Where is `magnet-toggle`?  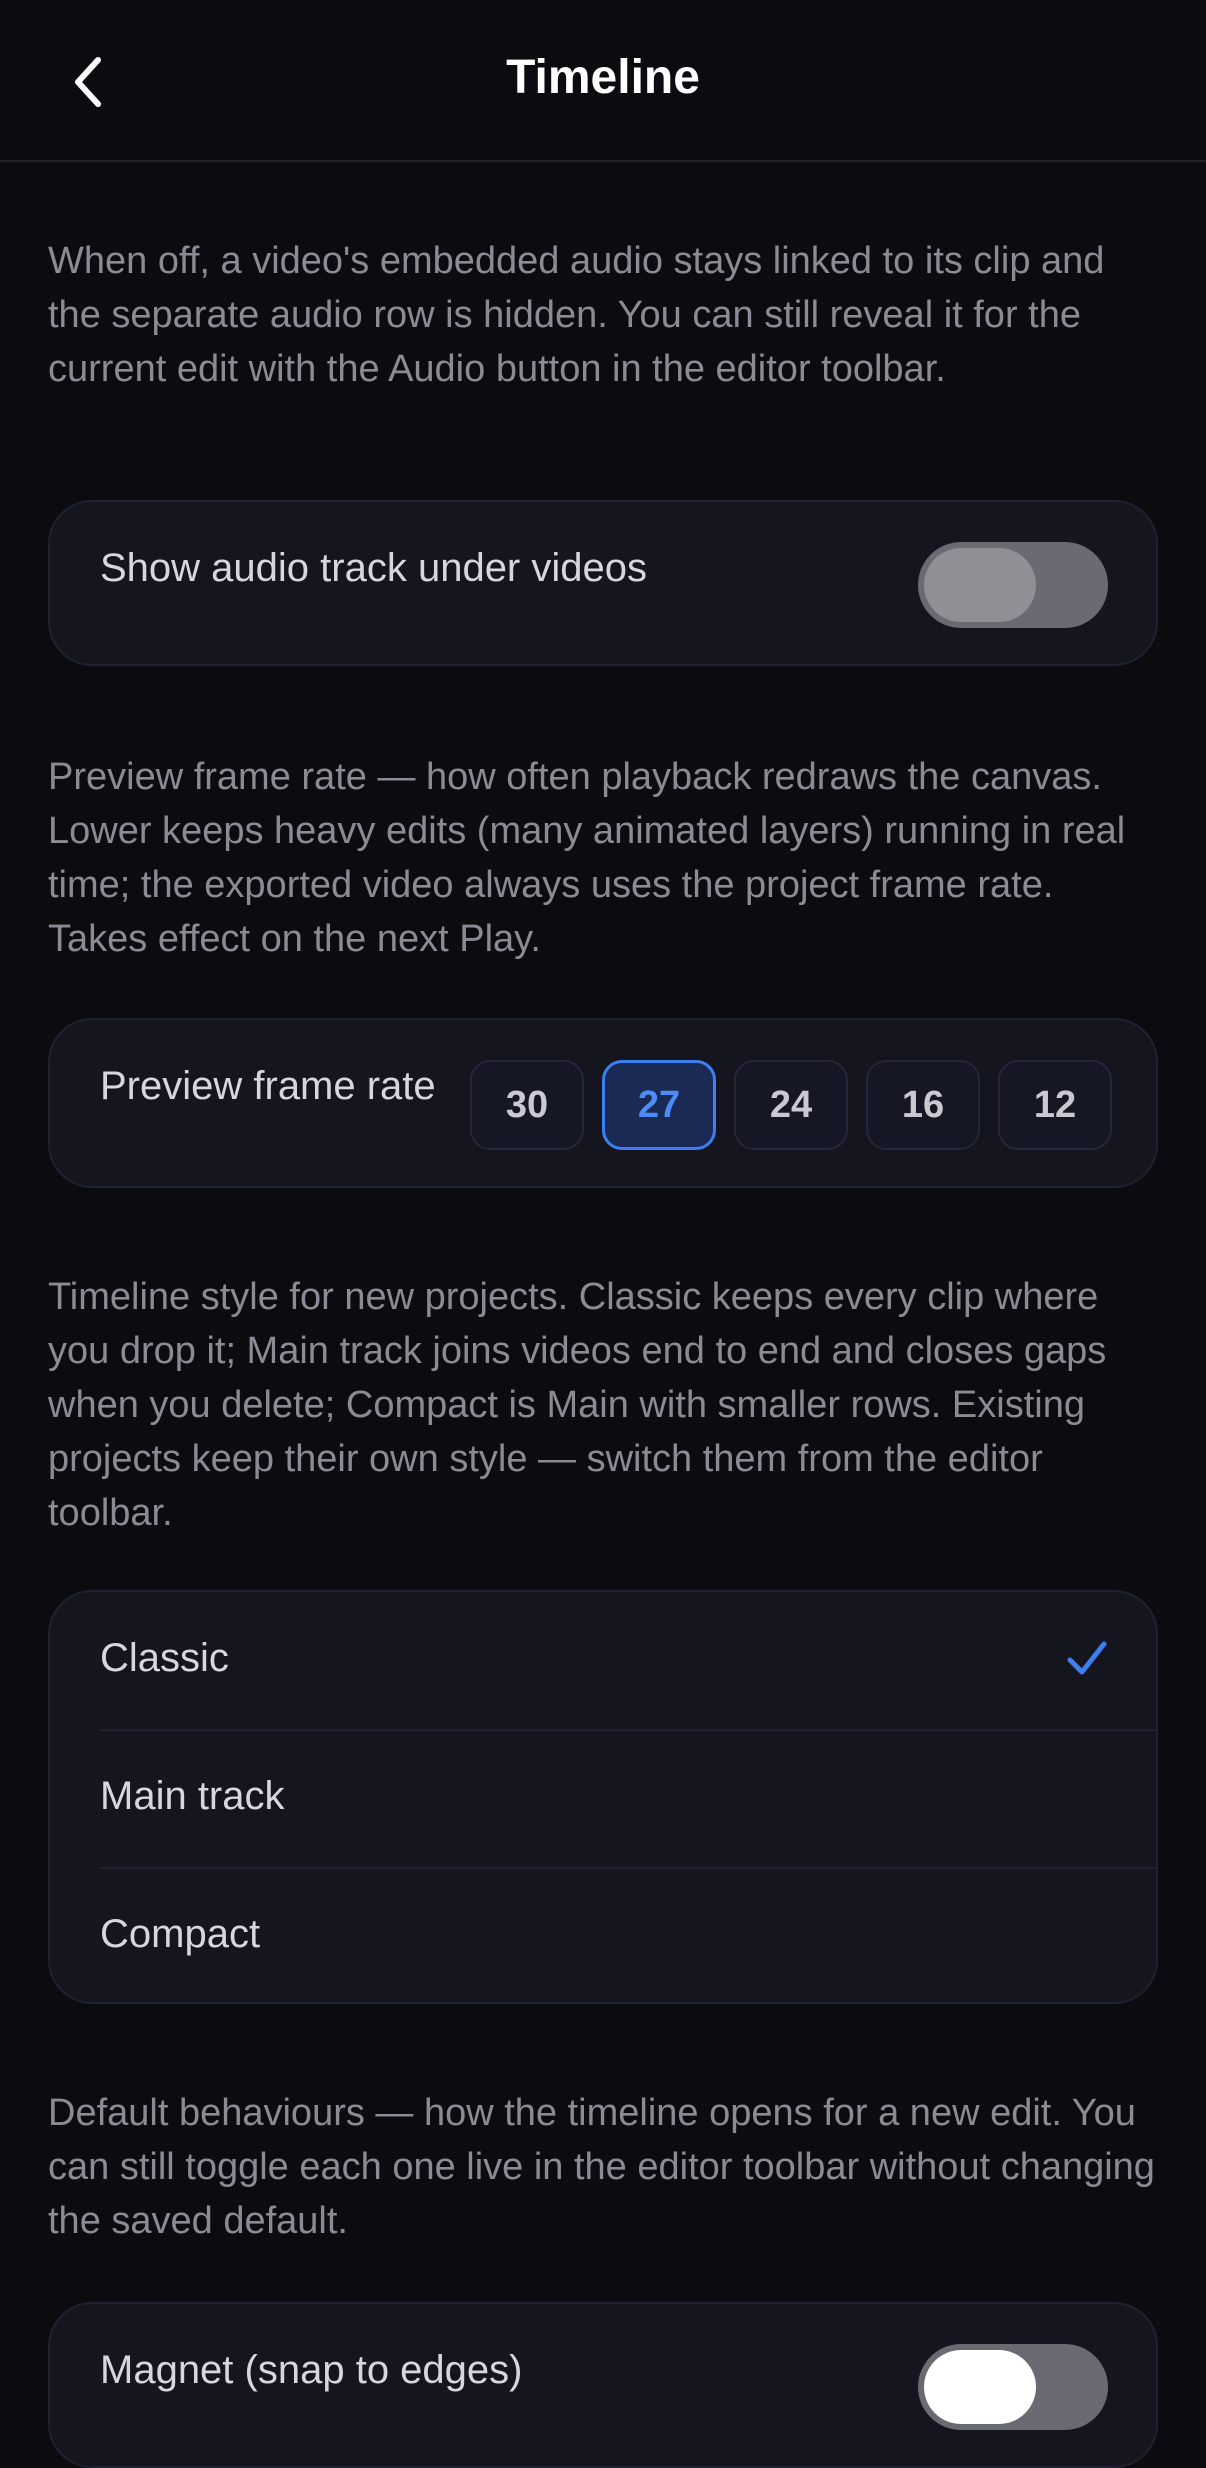 magnet-toggle is located at coordinates (1013, 2387).